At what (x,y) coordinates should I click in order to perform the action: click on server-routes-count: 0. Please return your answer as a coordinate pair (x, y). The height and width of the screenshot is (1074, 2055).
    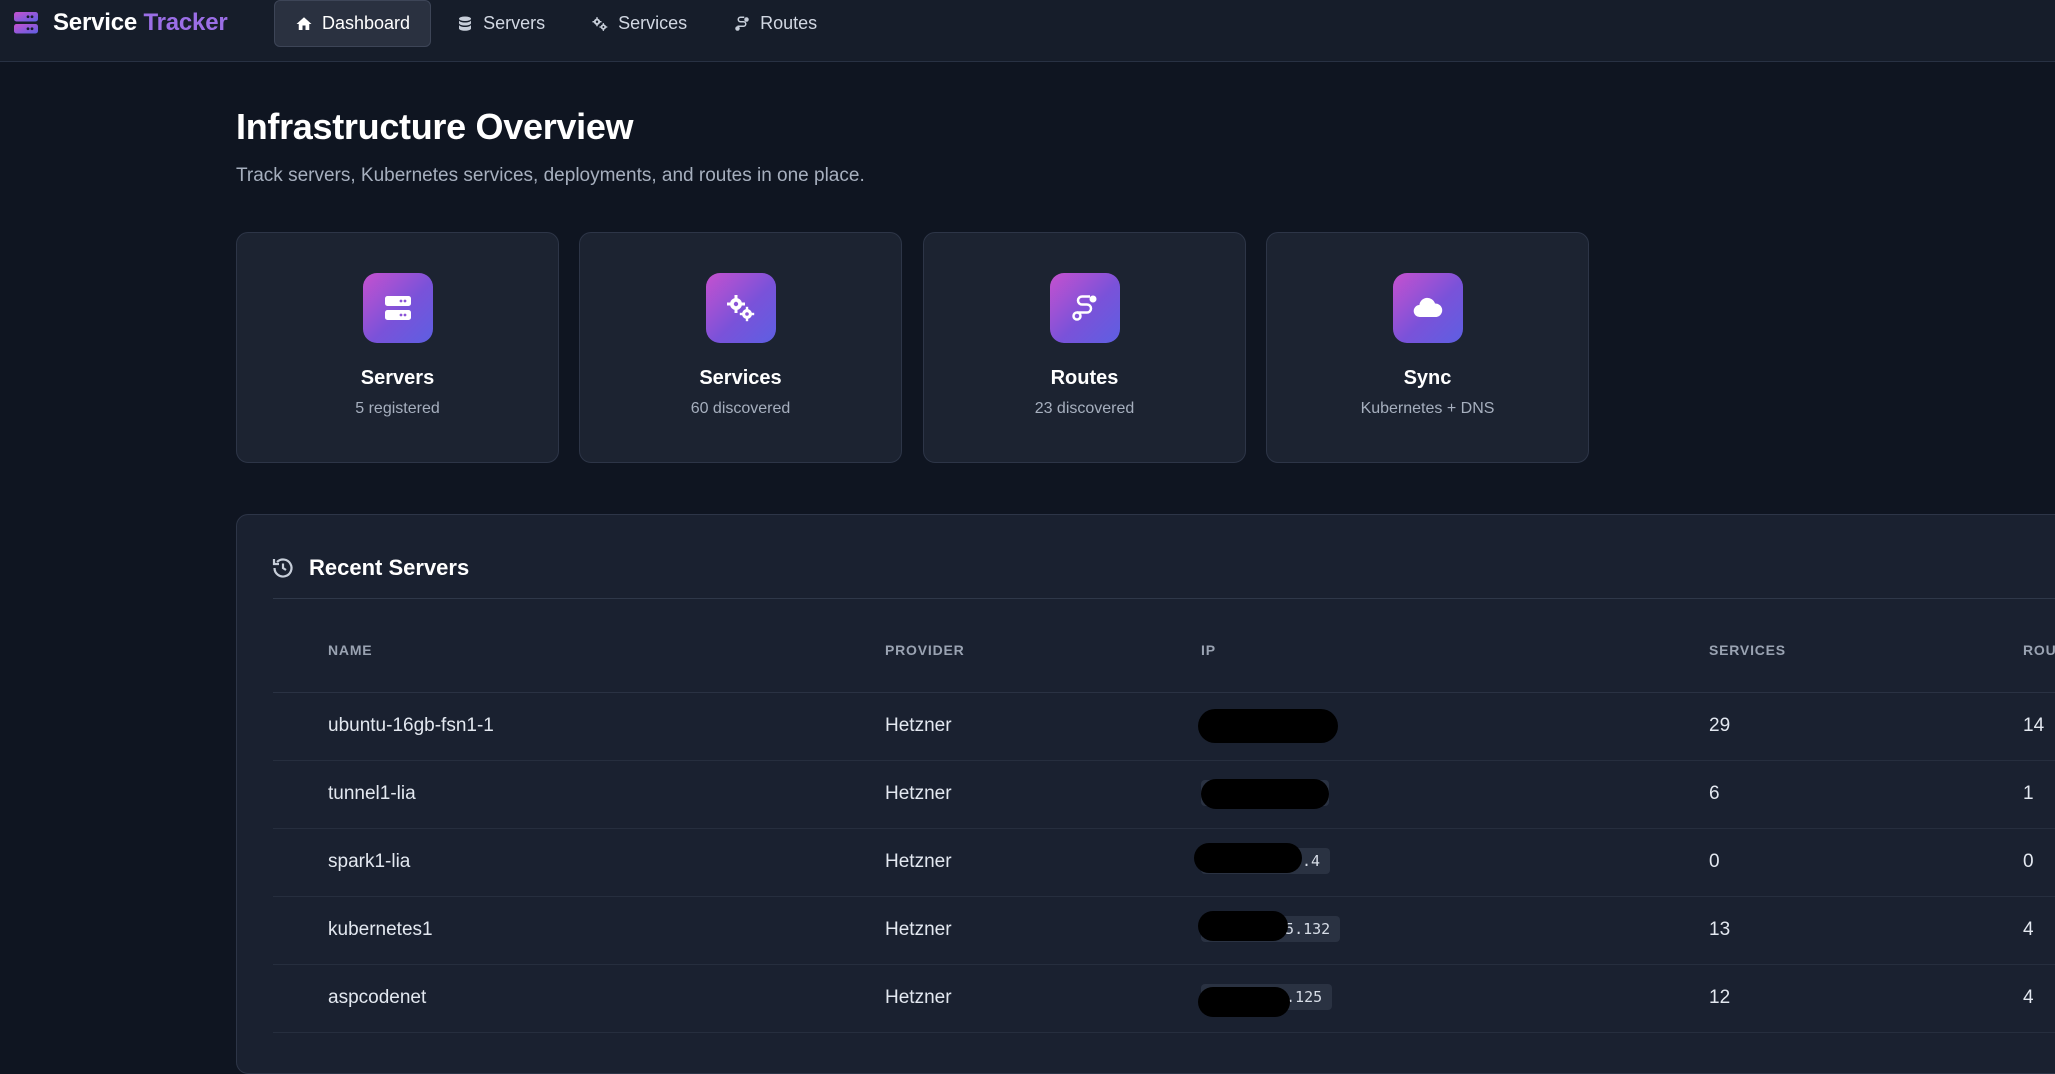
    Looking at the image, I should click on (2028, 861).